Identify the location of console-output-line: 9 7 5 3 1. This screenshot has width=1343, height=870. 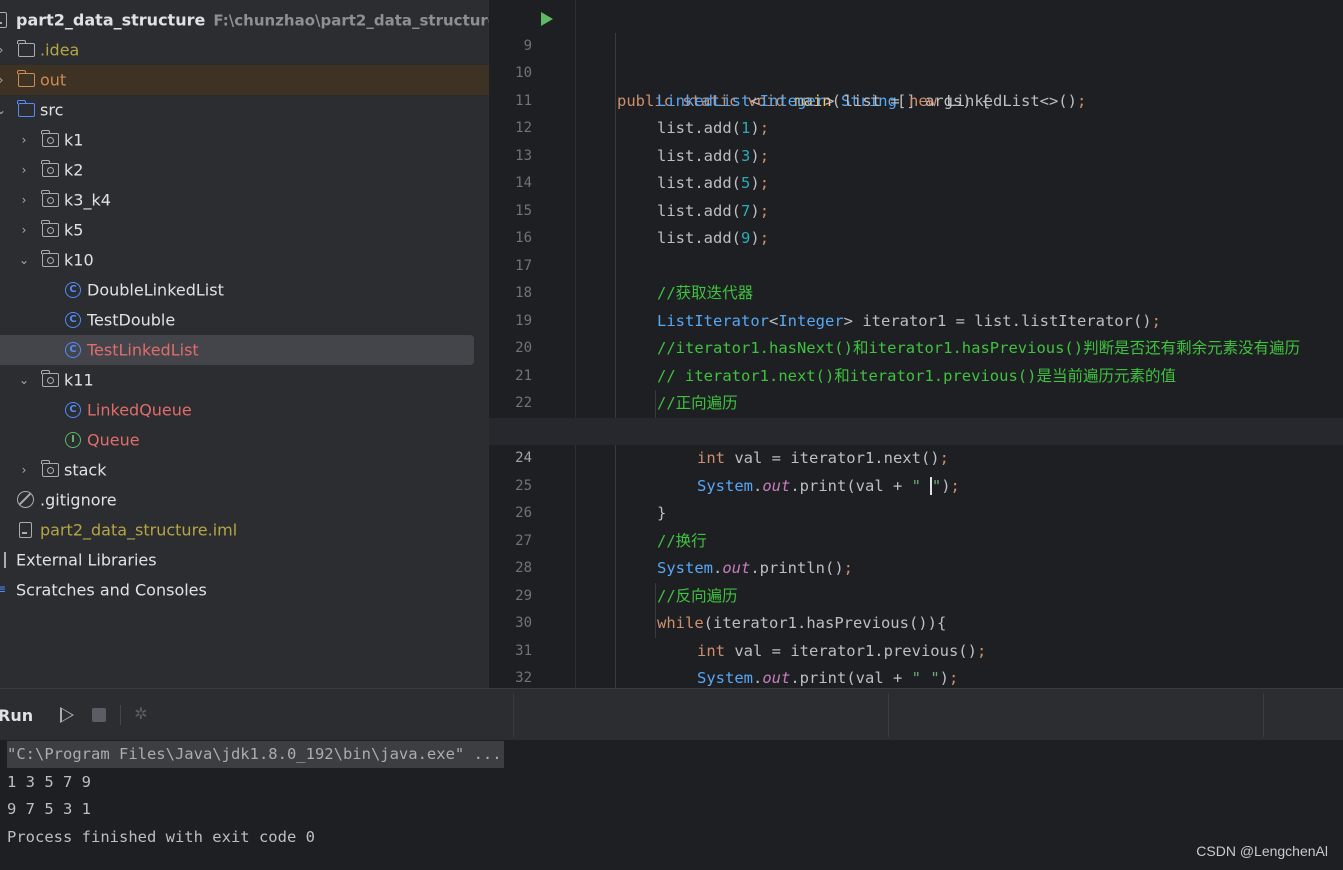
(49, 809).